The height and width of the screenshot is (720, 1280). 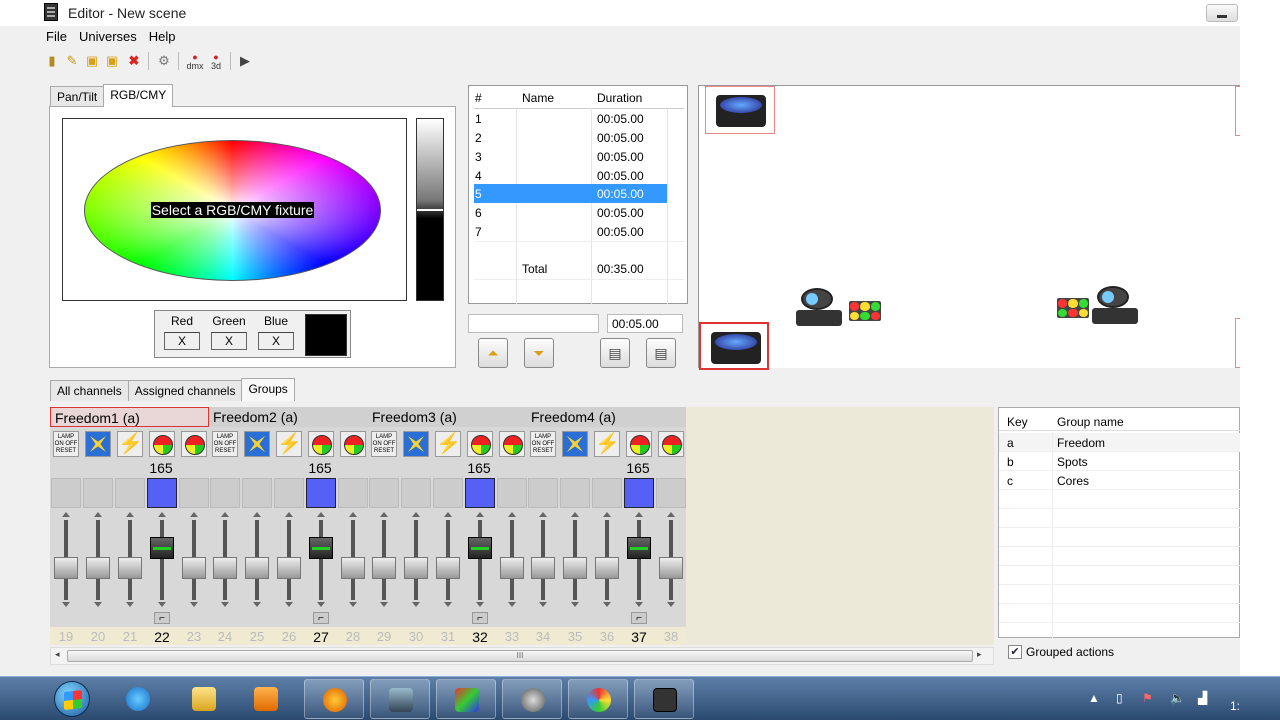 What do you see at coordinates (538, 98) in the screenshot?
I see `col-header-name: Name` at bounding box center [538, 98].